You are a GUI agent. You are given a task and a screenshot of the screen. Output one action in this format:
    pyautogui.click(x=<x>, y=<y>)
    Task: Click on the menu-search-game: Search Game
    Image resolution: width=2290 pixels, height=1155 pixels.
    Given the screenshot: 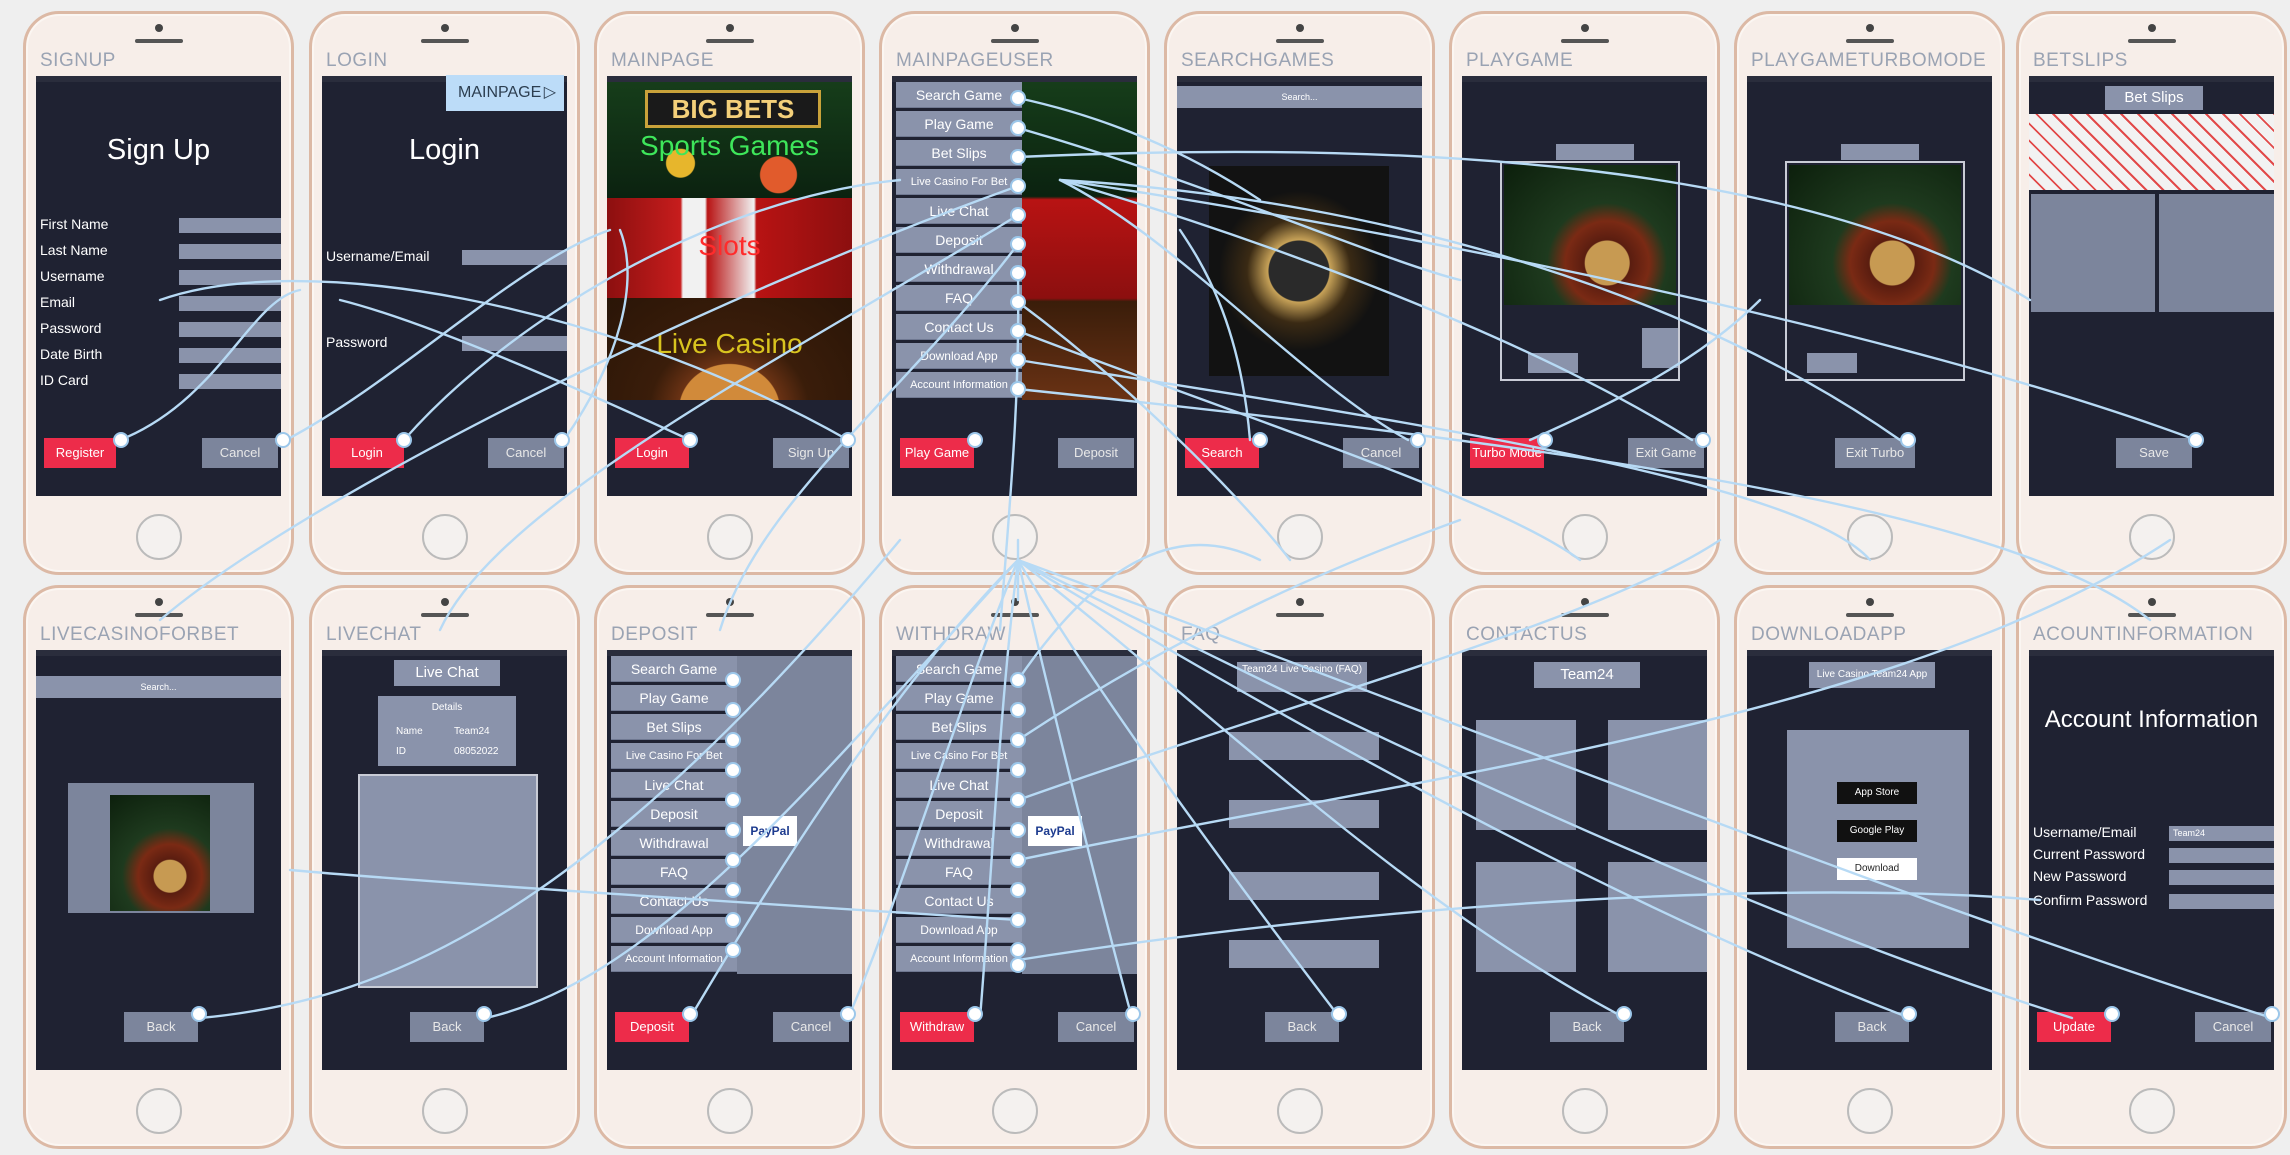 What is the action you would take?
    pyautogui.click(x=959, y=95)
    